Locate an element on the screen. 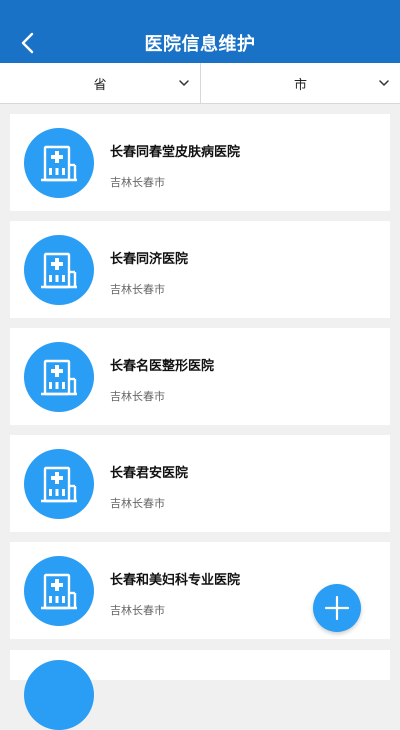 The height and width of the screenshot is (730, 400). filter-bar: 省 市 is located at coordinates (200, 83).